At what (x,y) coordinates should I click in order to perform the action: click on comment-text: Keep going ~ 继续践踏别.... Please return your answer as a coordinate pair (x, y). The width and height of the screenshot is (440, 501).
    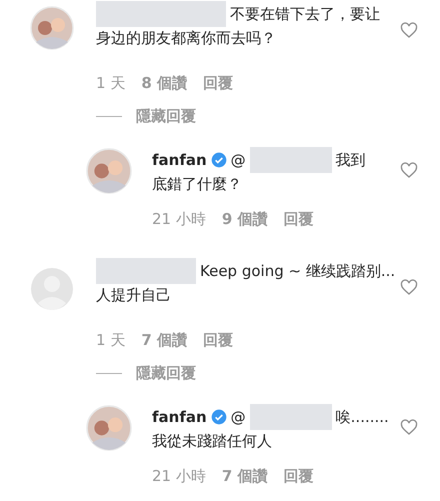
    Looking at the image, I should click on (298, 271).